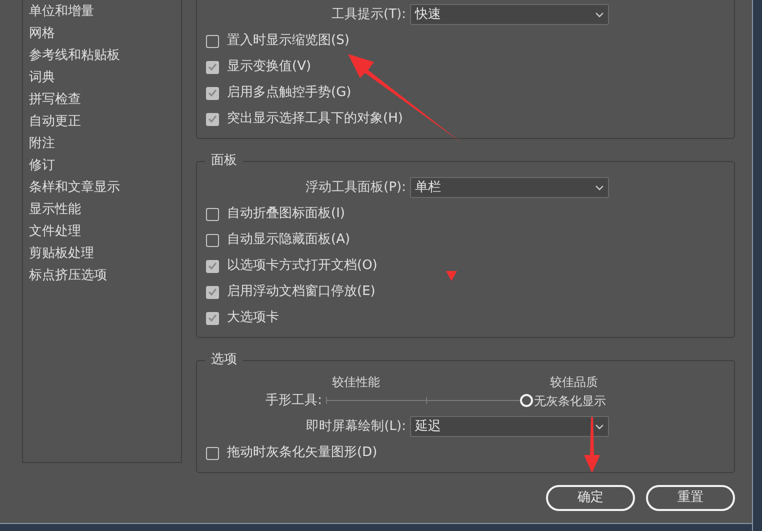  I want to click on field-label: 即时屏幕绘制(L):, so click(356, 427).